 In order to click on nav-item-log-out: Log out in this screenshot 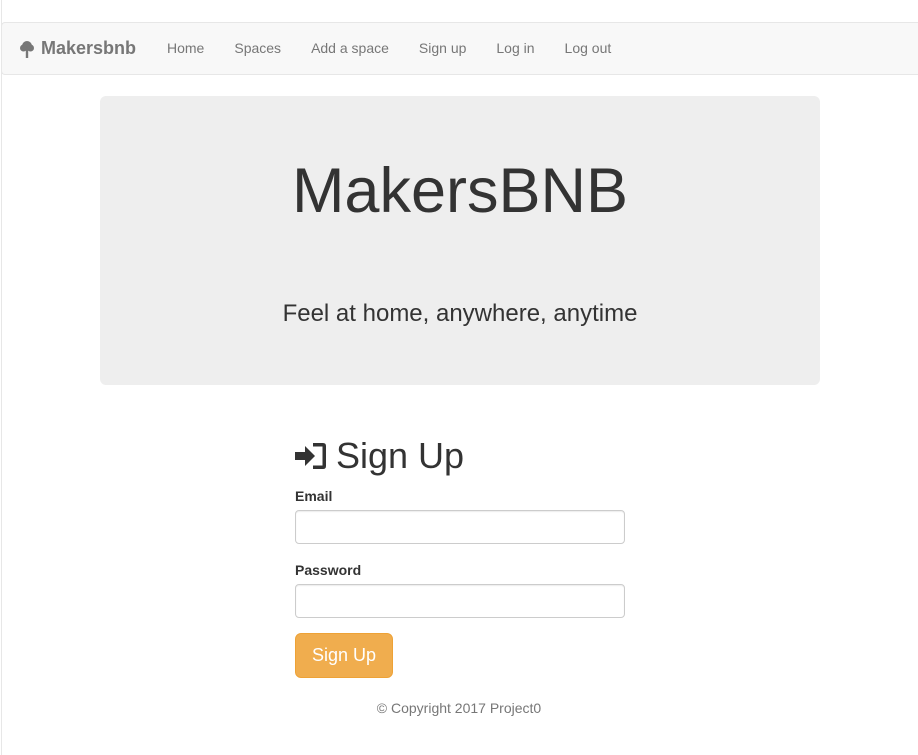, I will do `click(588, 48)`.